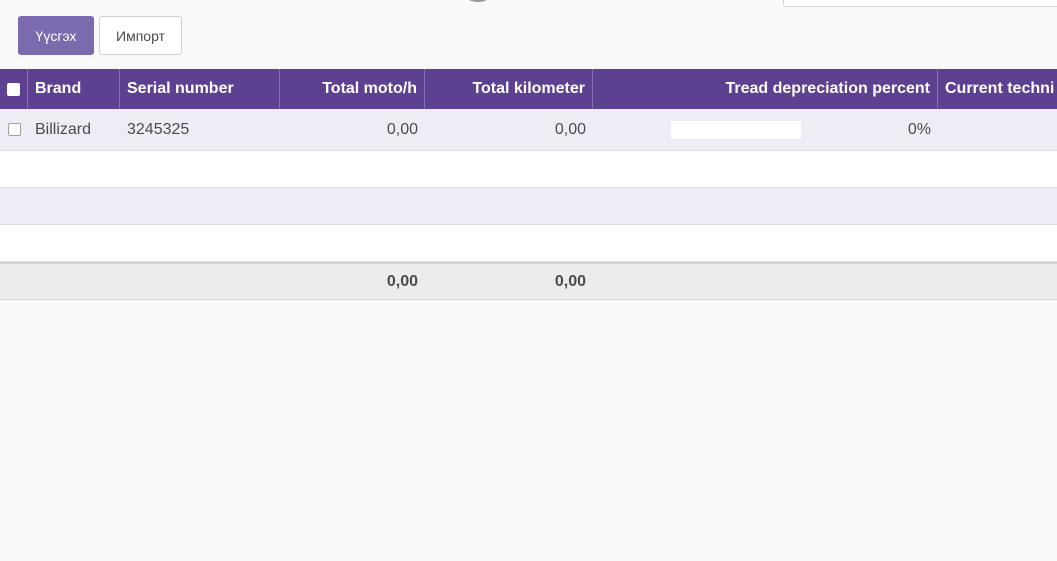 This screenshot has height=561, width=1057. What do you see at coordinates (570, 129) in the screenshot?
I see `cell-total-kilometer: 0,00` at bounding box center [570, 129].